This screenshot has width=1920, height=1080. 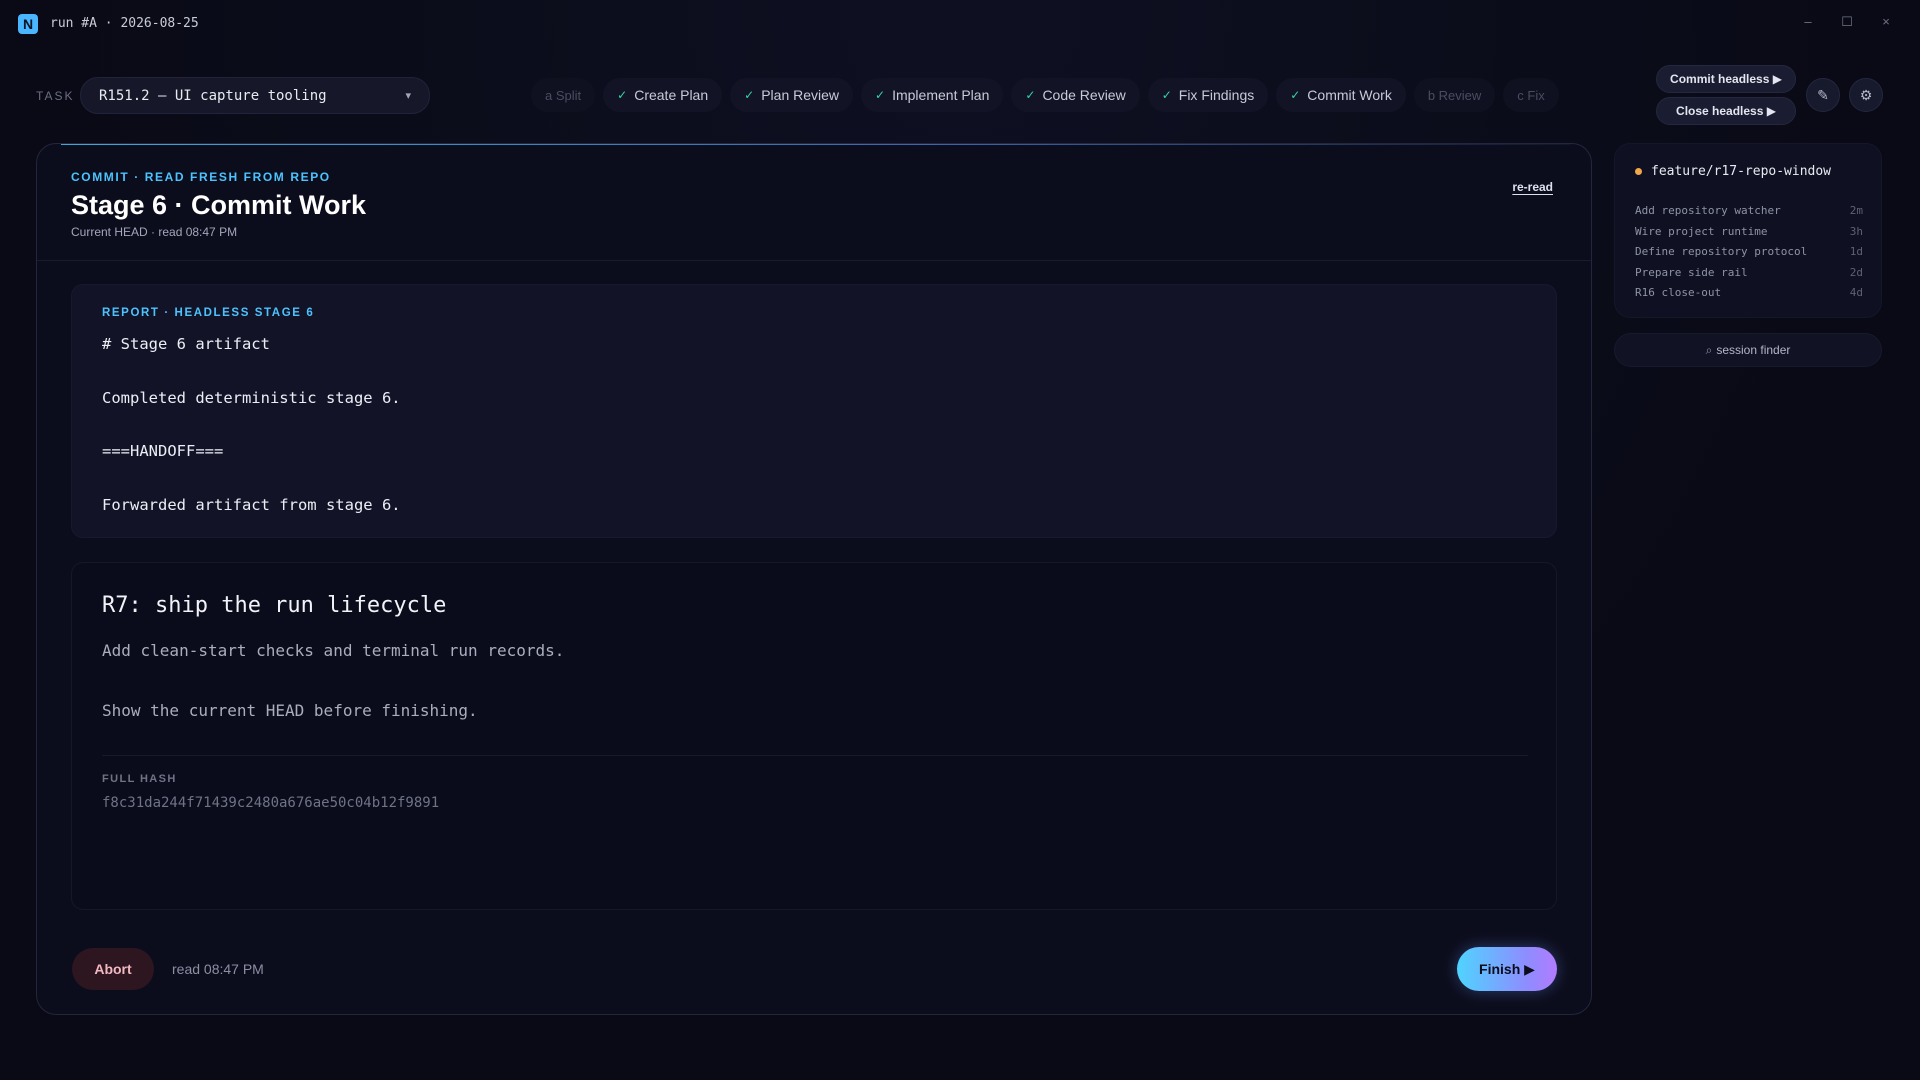 I want to click on commit-age: 2d, so click(x=1856, y=272).